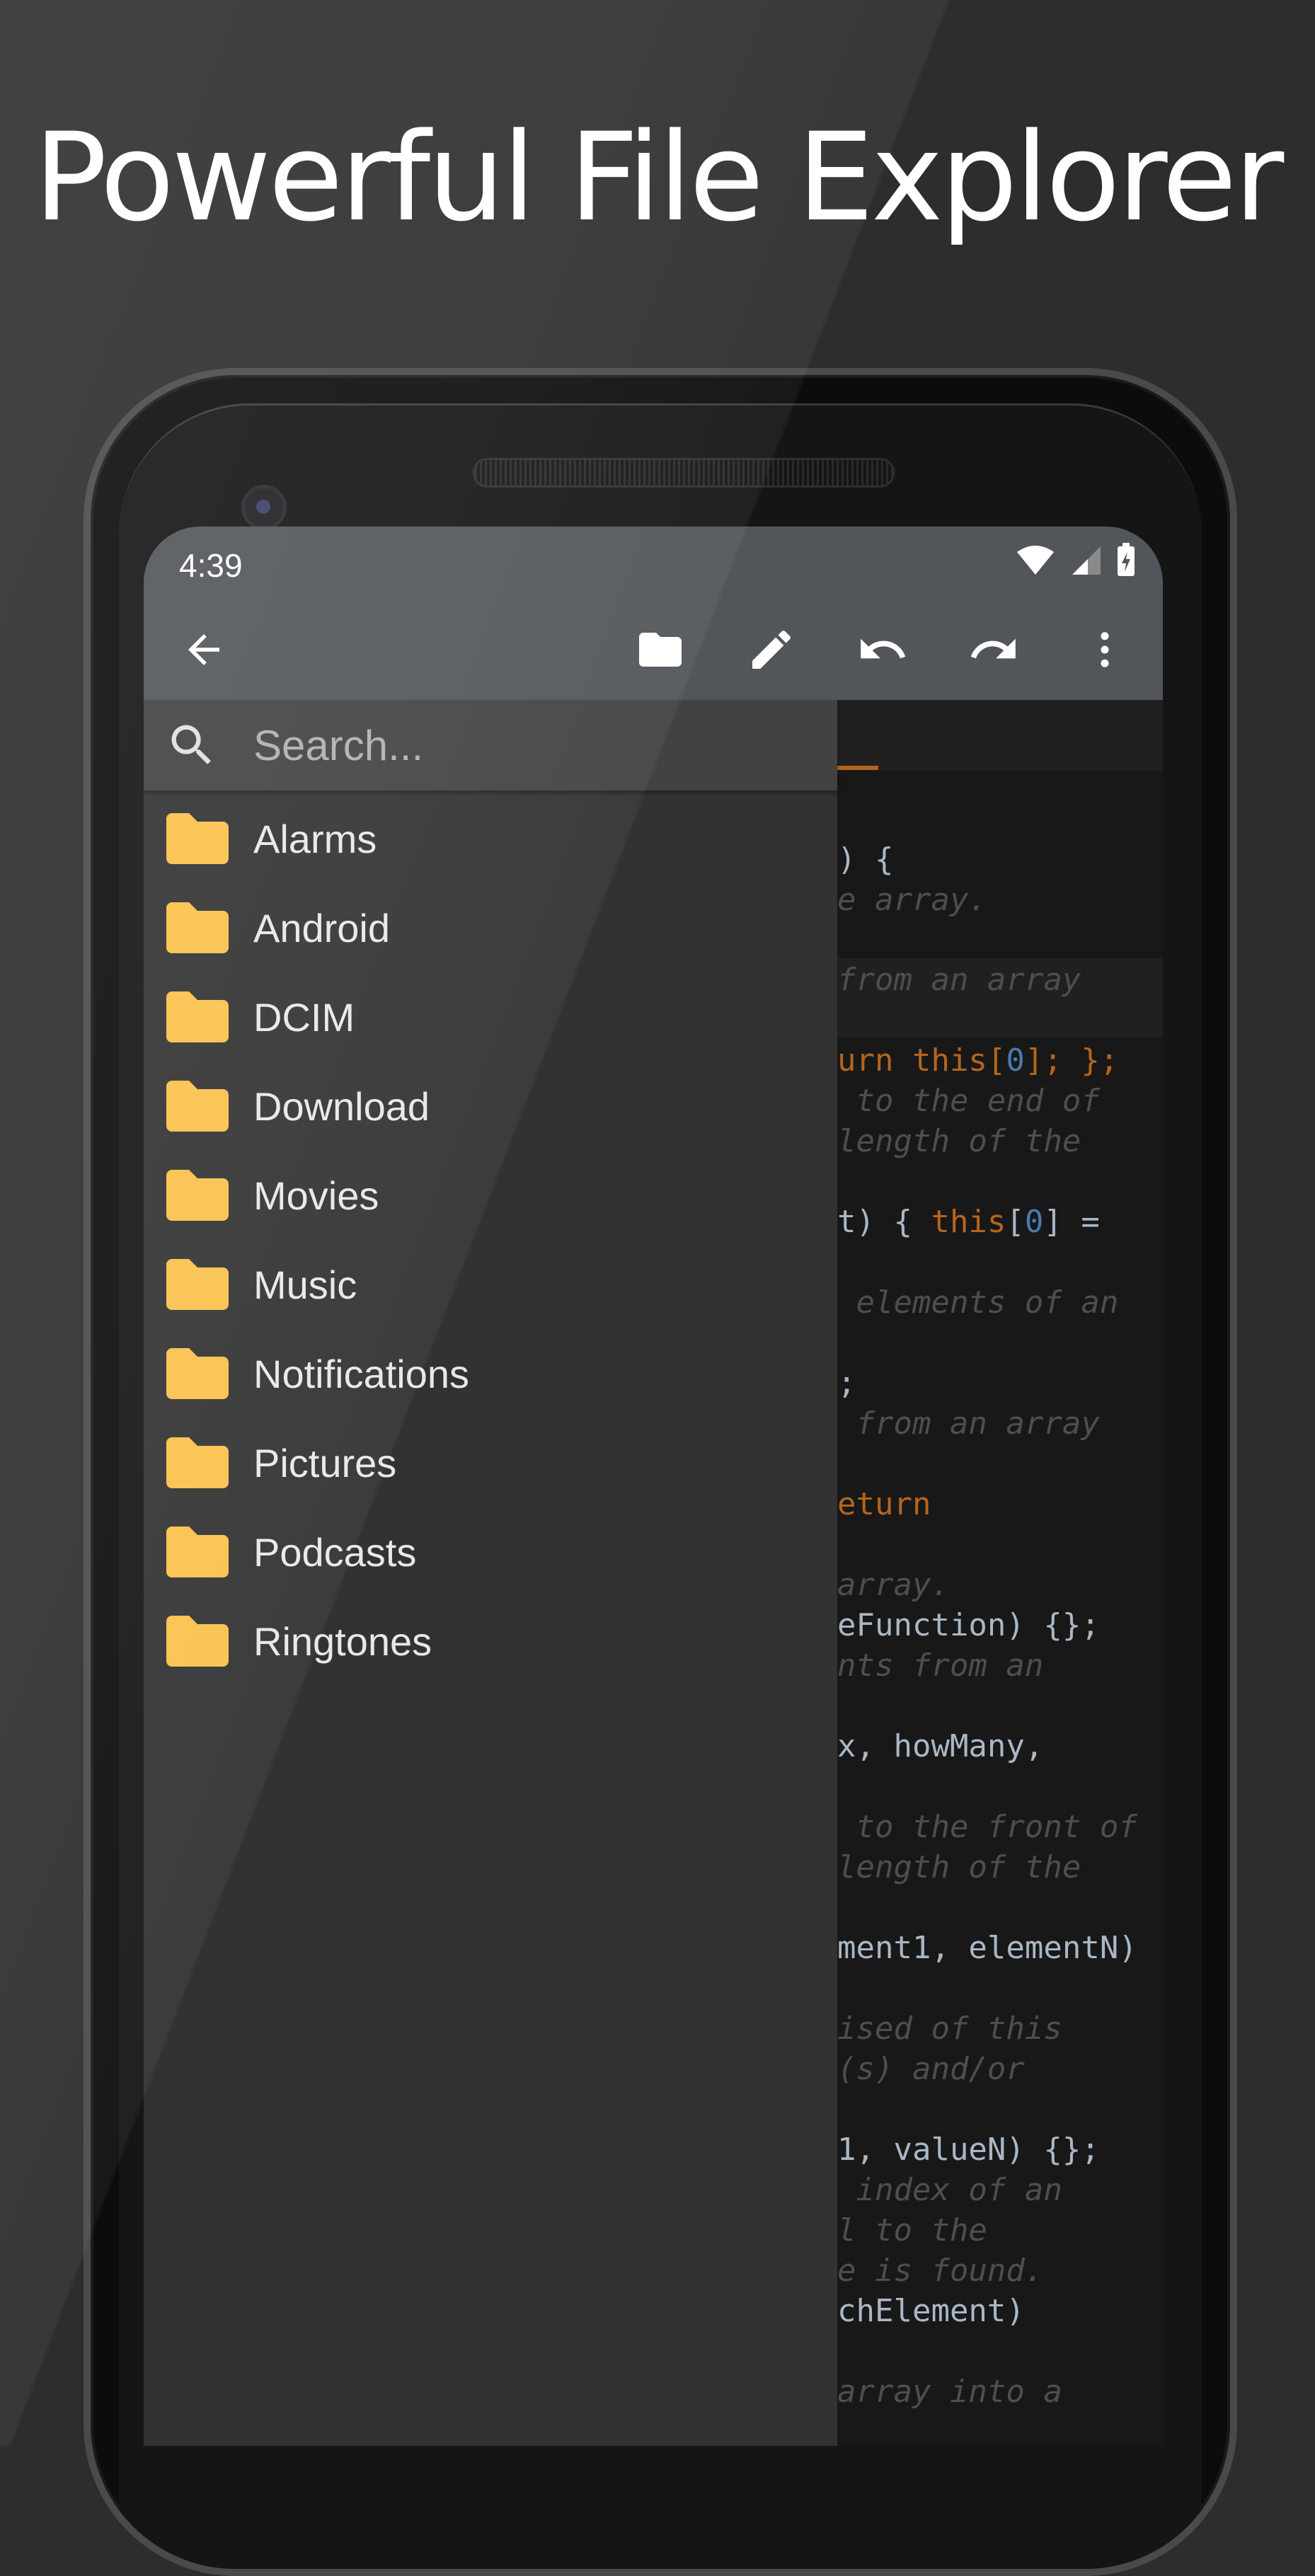  What do you see at coordinates (865, 860) in the screenshot?
I see `code-line: ) {` at bounding box center [865, 860].